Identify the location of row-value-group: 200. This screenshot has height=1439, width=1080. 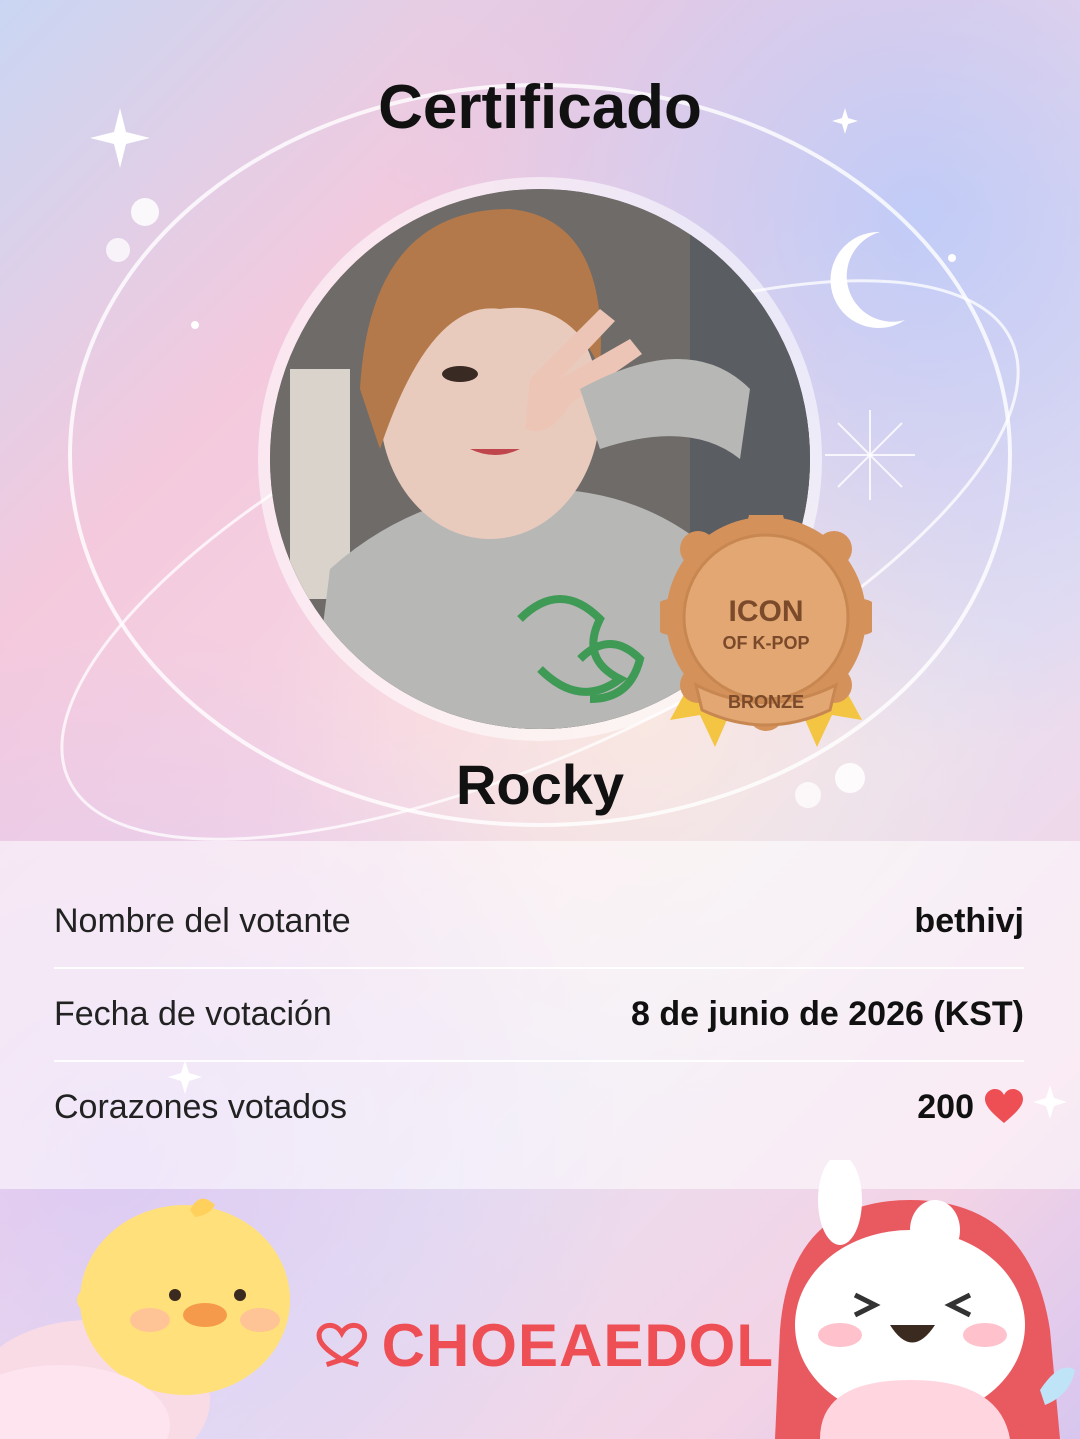
(970, 1107).